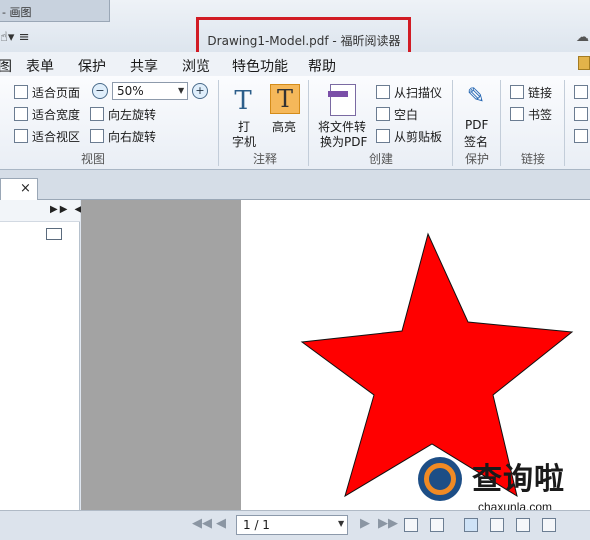 The image size is (590, 540). Describe the element at coordinates (549, 525) in the screenshot. I see `continuous-facing-view-icon` at that location.